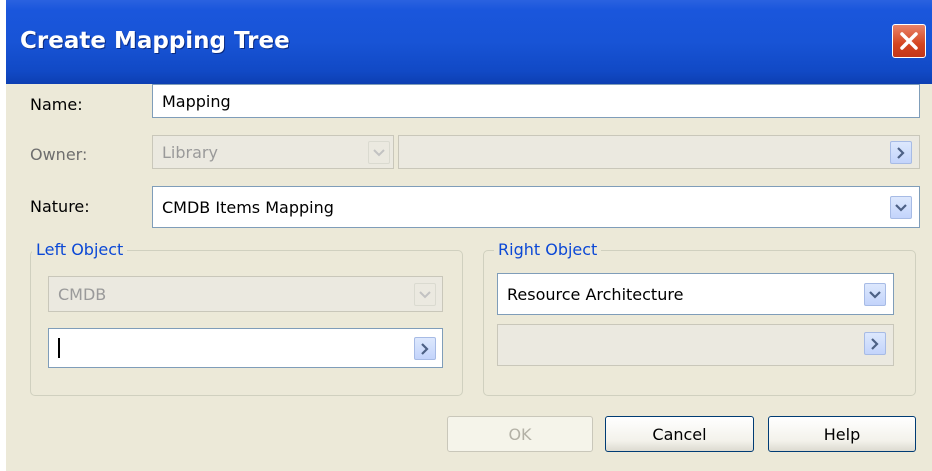  What do you see at coordinates (80, 249) in the screenshot?
I see `left-object-legend: Left Object` at bounding box center [80, 249].